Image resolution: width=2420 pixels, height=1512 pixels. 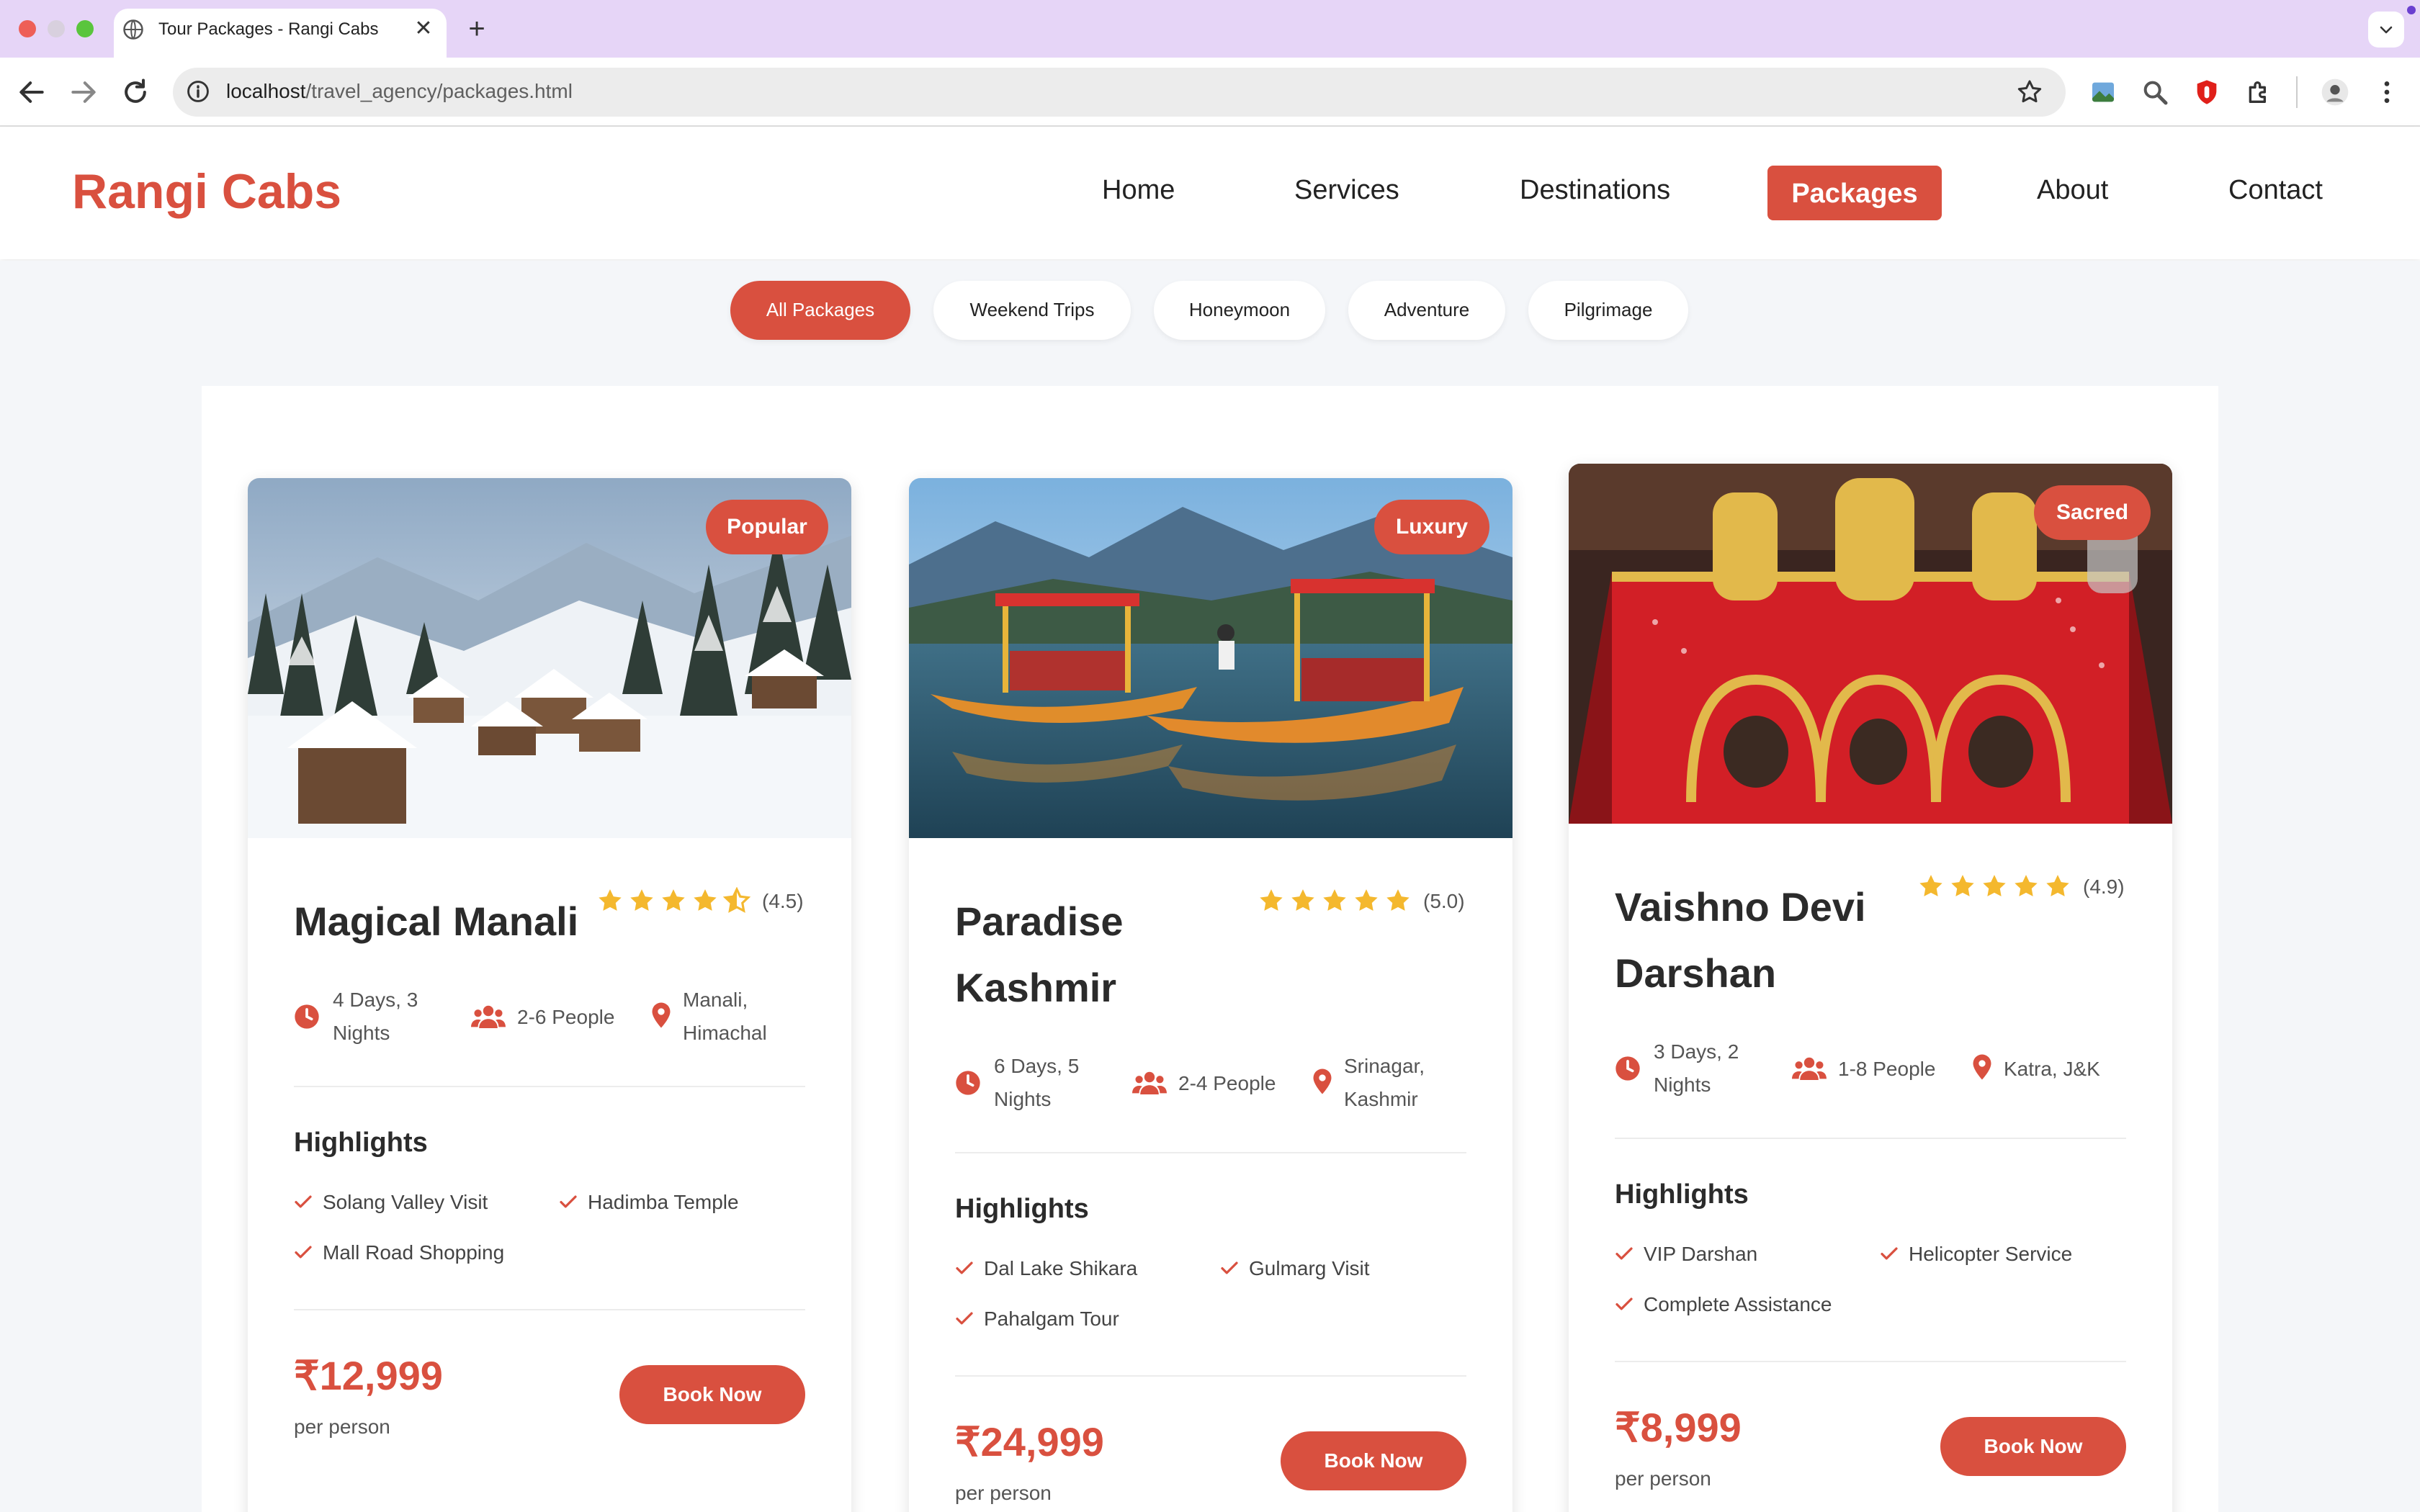 I want to click on nav-home: Home, so click(x=1138, y=190).